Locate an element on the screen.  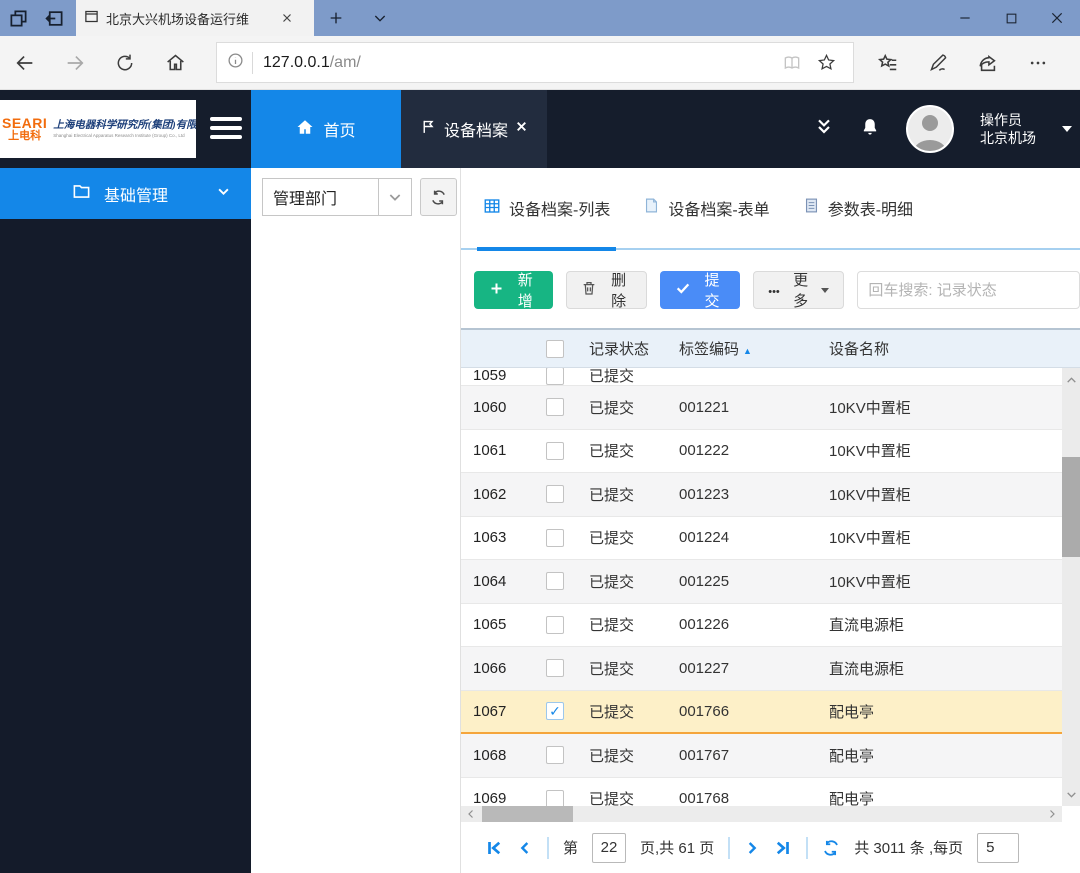
tab-device-archive-form: 设备档案-表单 is located at coordinates (706, 208).